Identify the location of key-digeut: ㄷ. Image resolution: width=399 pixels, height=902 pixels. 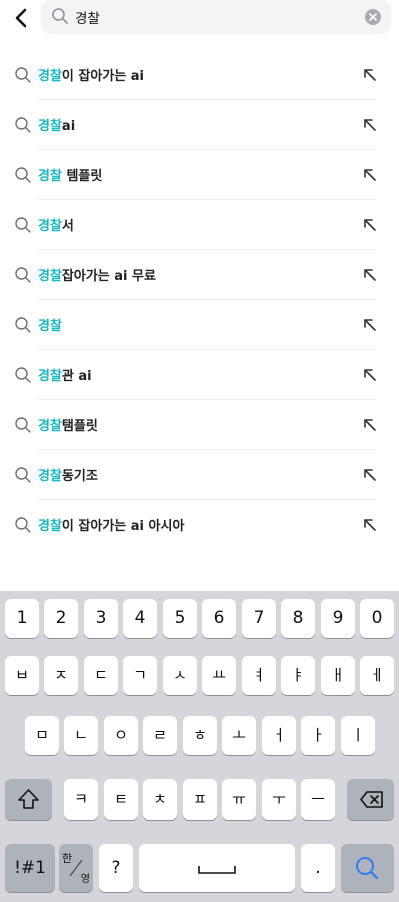
(101, 675).